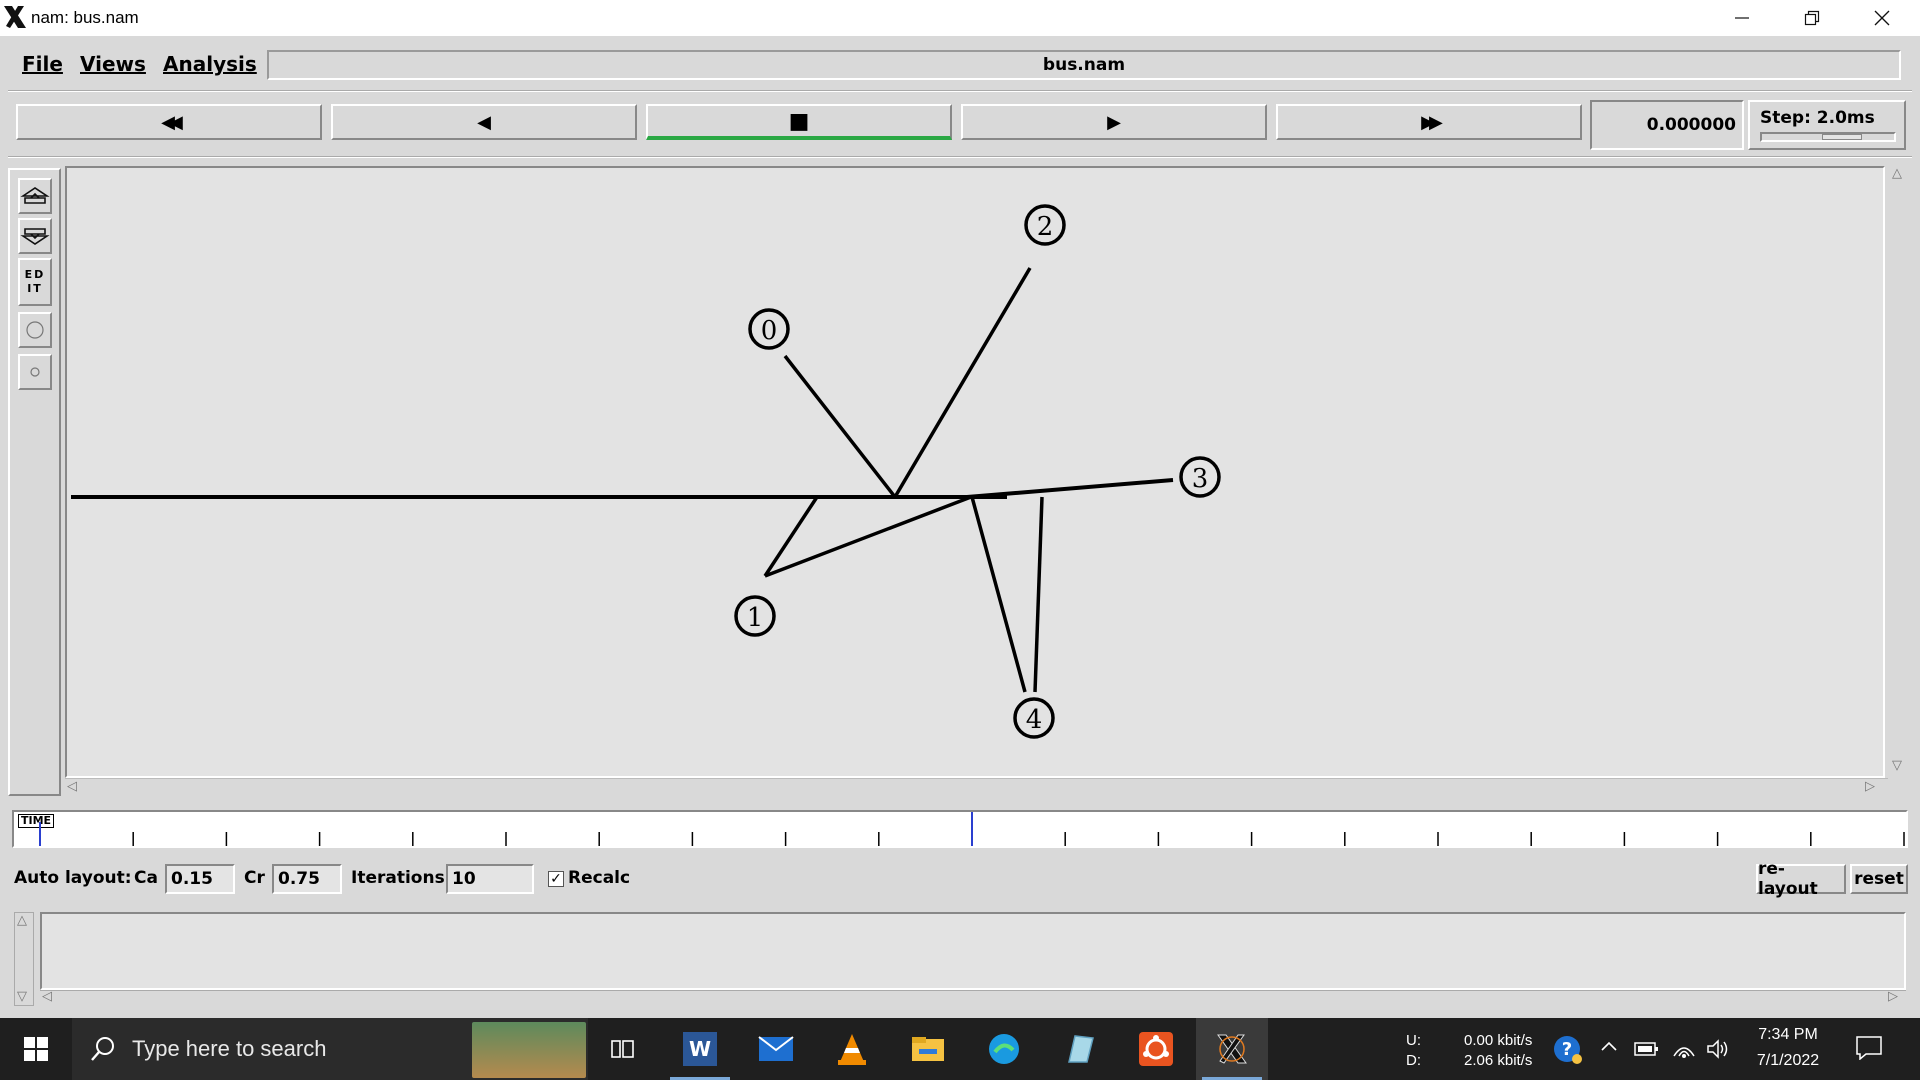 Image resolution: width=1920 pixels, height=1080 pixels. Describe the element at coordinates (1788, 1061) in the screenshot. I see `clock-date: 7/1/2022` at that location.